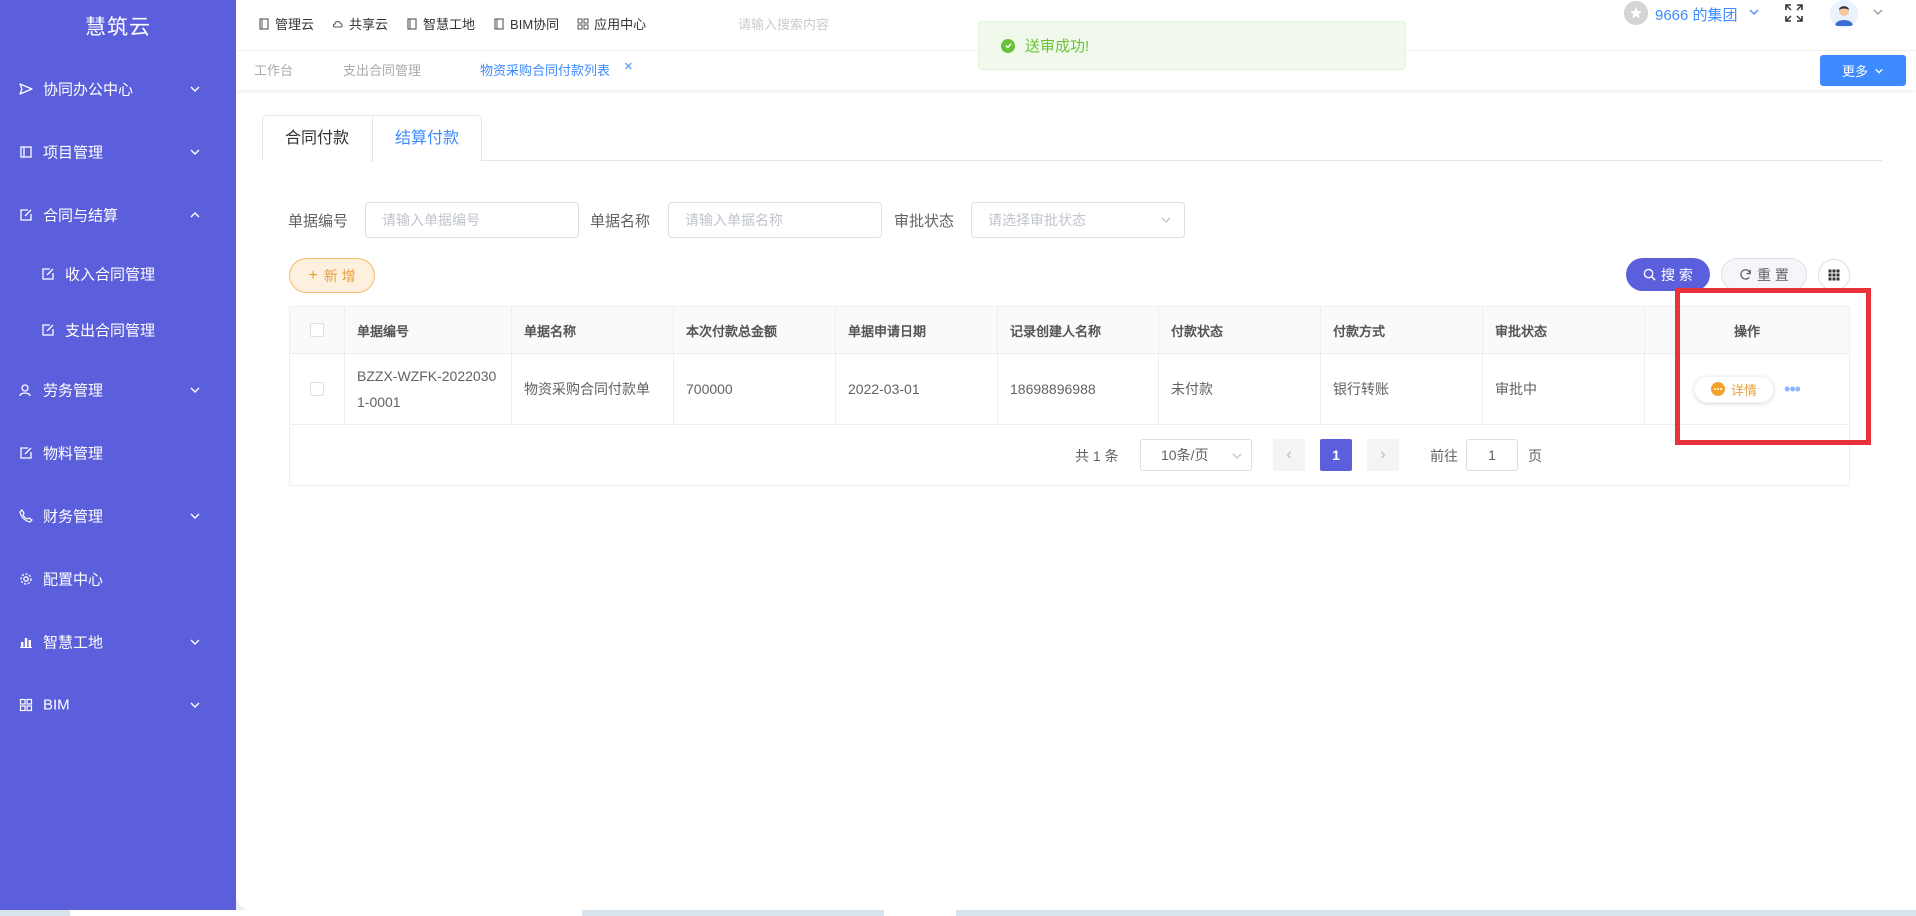 This screenshot has height=916, width=1916. Describe the element at coordinates (313, 275) in the screenshot. I see `plus-icon: +` at that location.